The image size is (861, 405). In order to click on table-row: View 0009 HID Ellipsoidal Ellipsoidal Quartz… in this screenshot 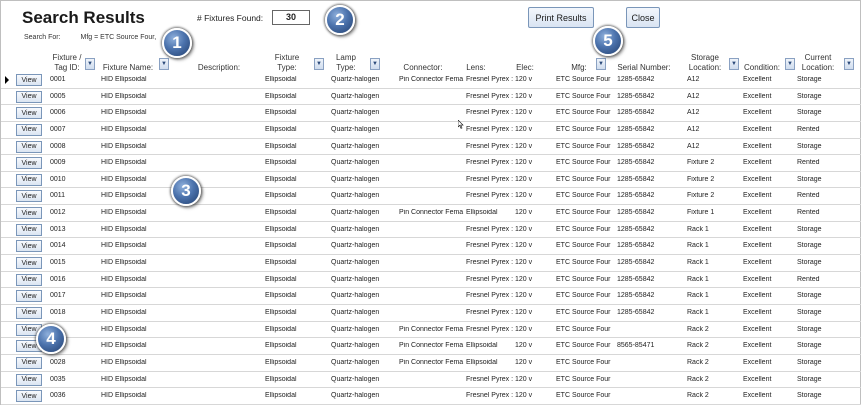, I will do `click(431, 163)`.